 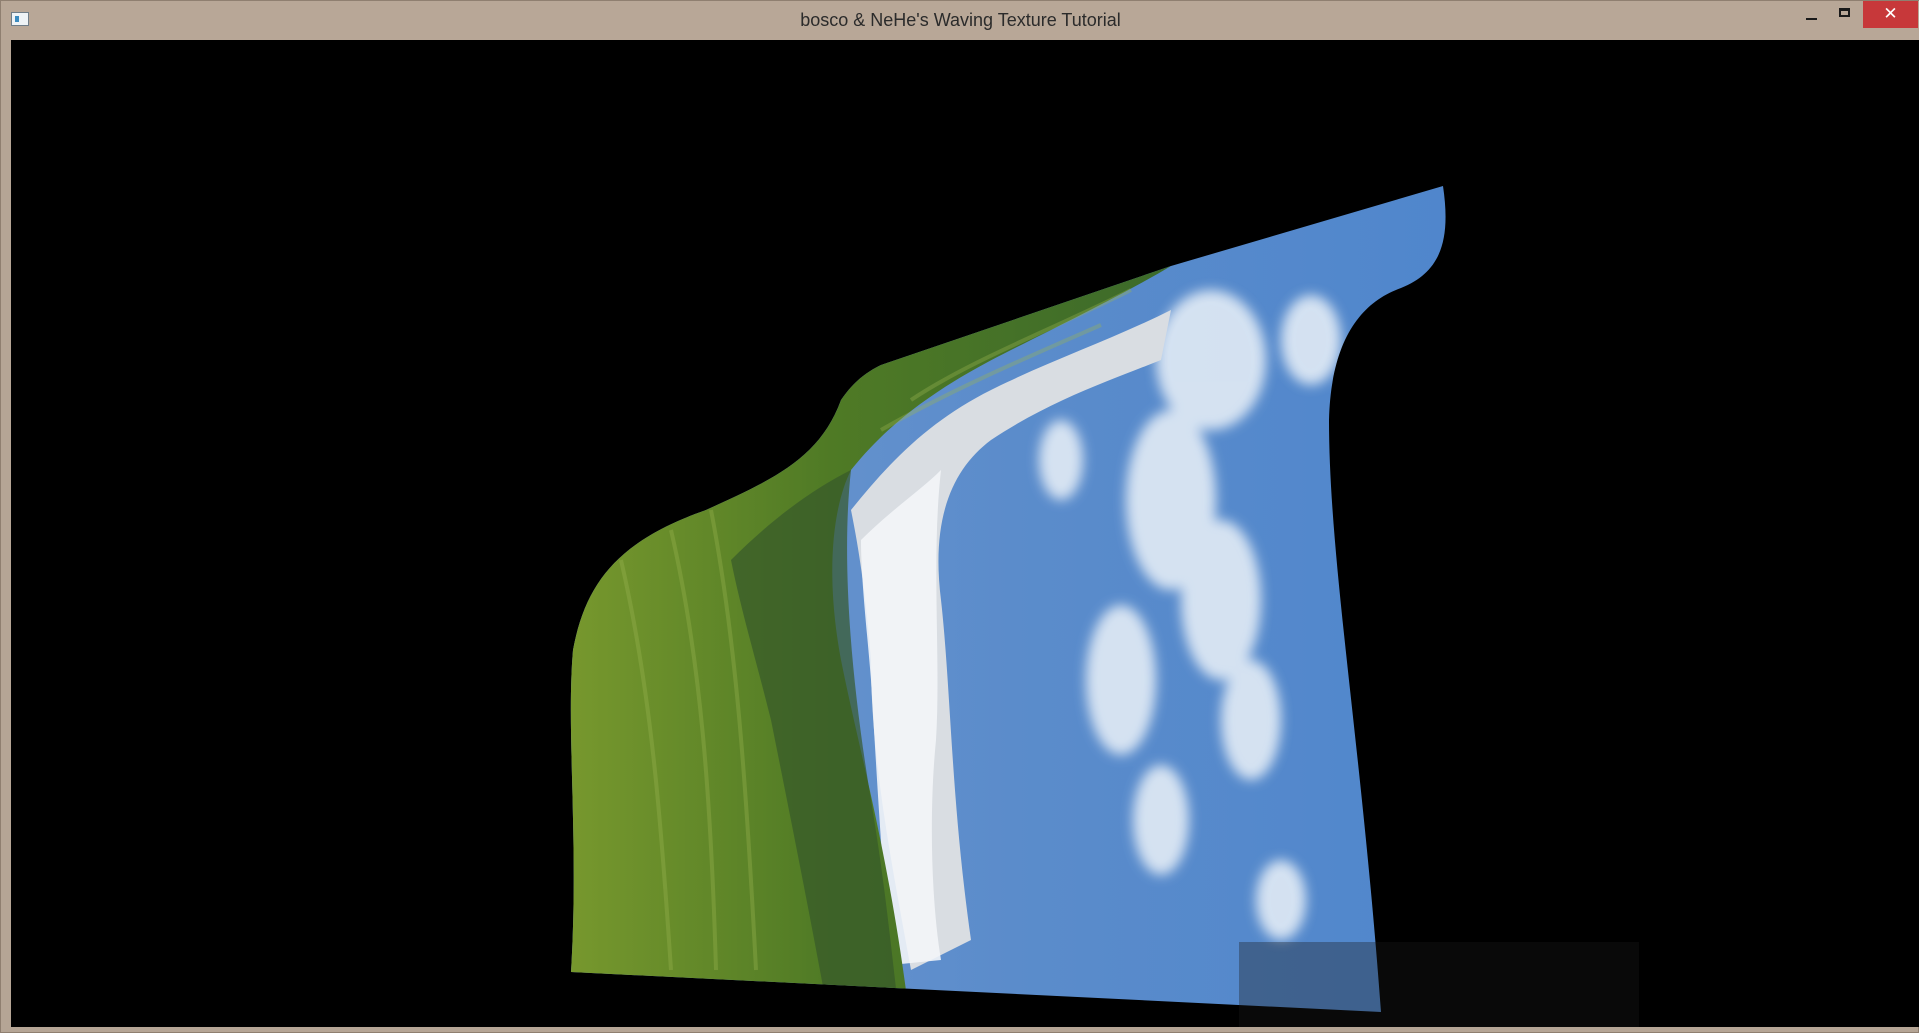 I want to click on maximize-button, so click(x=1845, y=14).